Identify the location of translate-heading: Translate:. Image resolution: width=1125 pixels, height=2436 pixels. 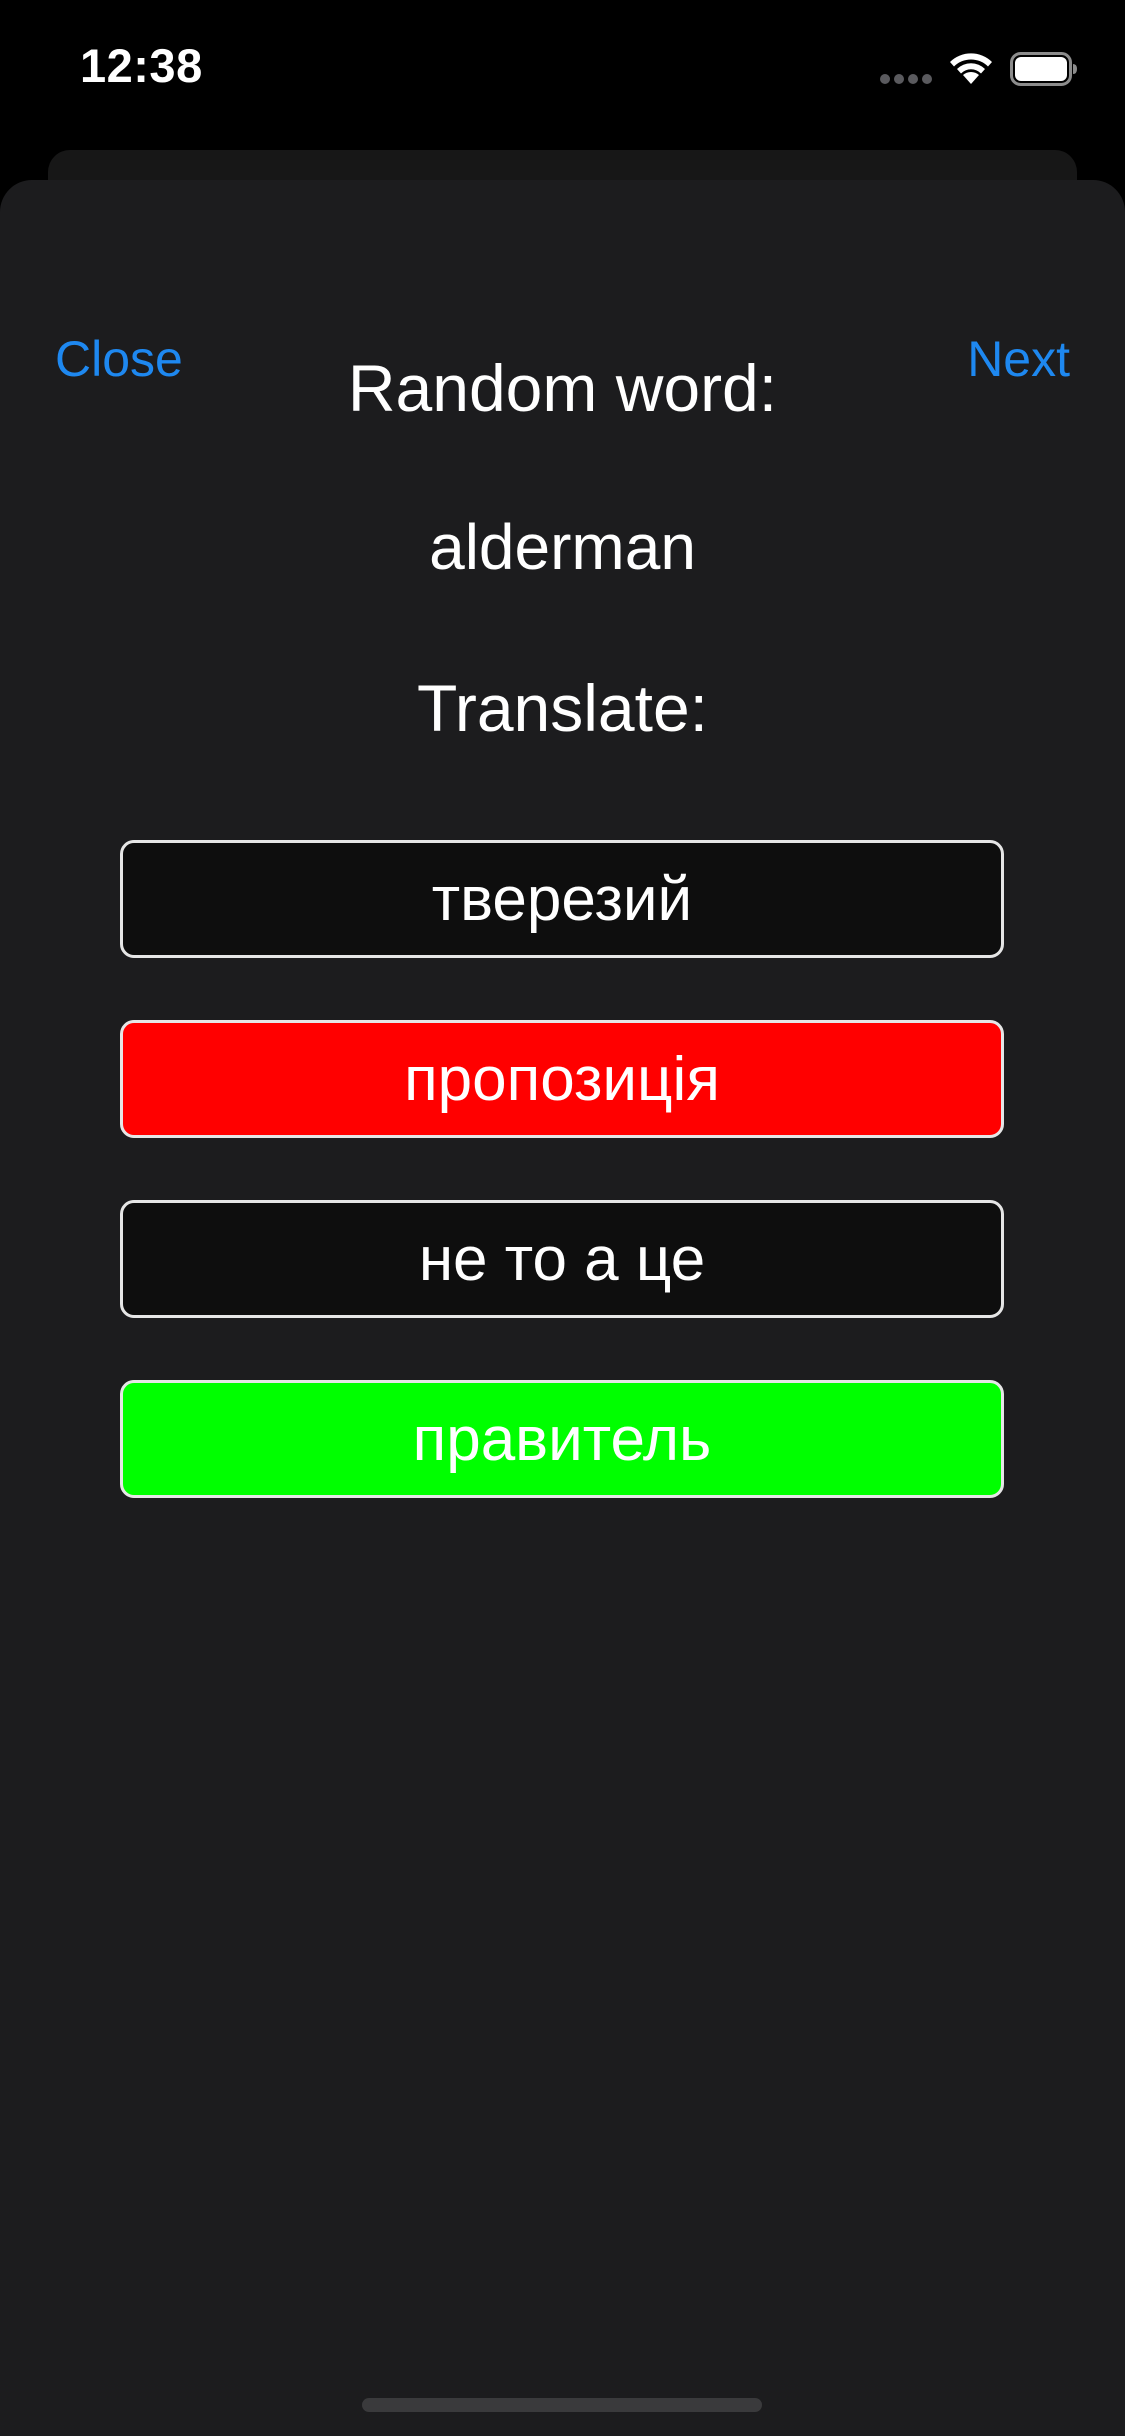
(562, 708).